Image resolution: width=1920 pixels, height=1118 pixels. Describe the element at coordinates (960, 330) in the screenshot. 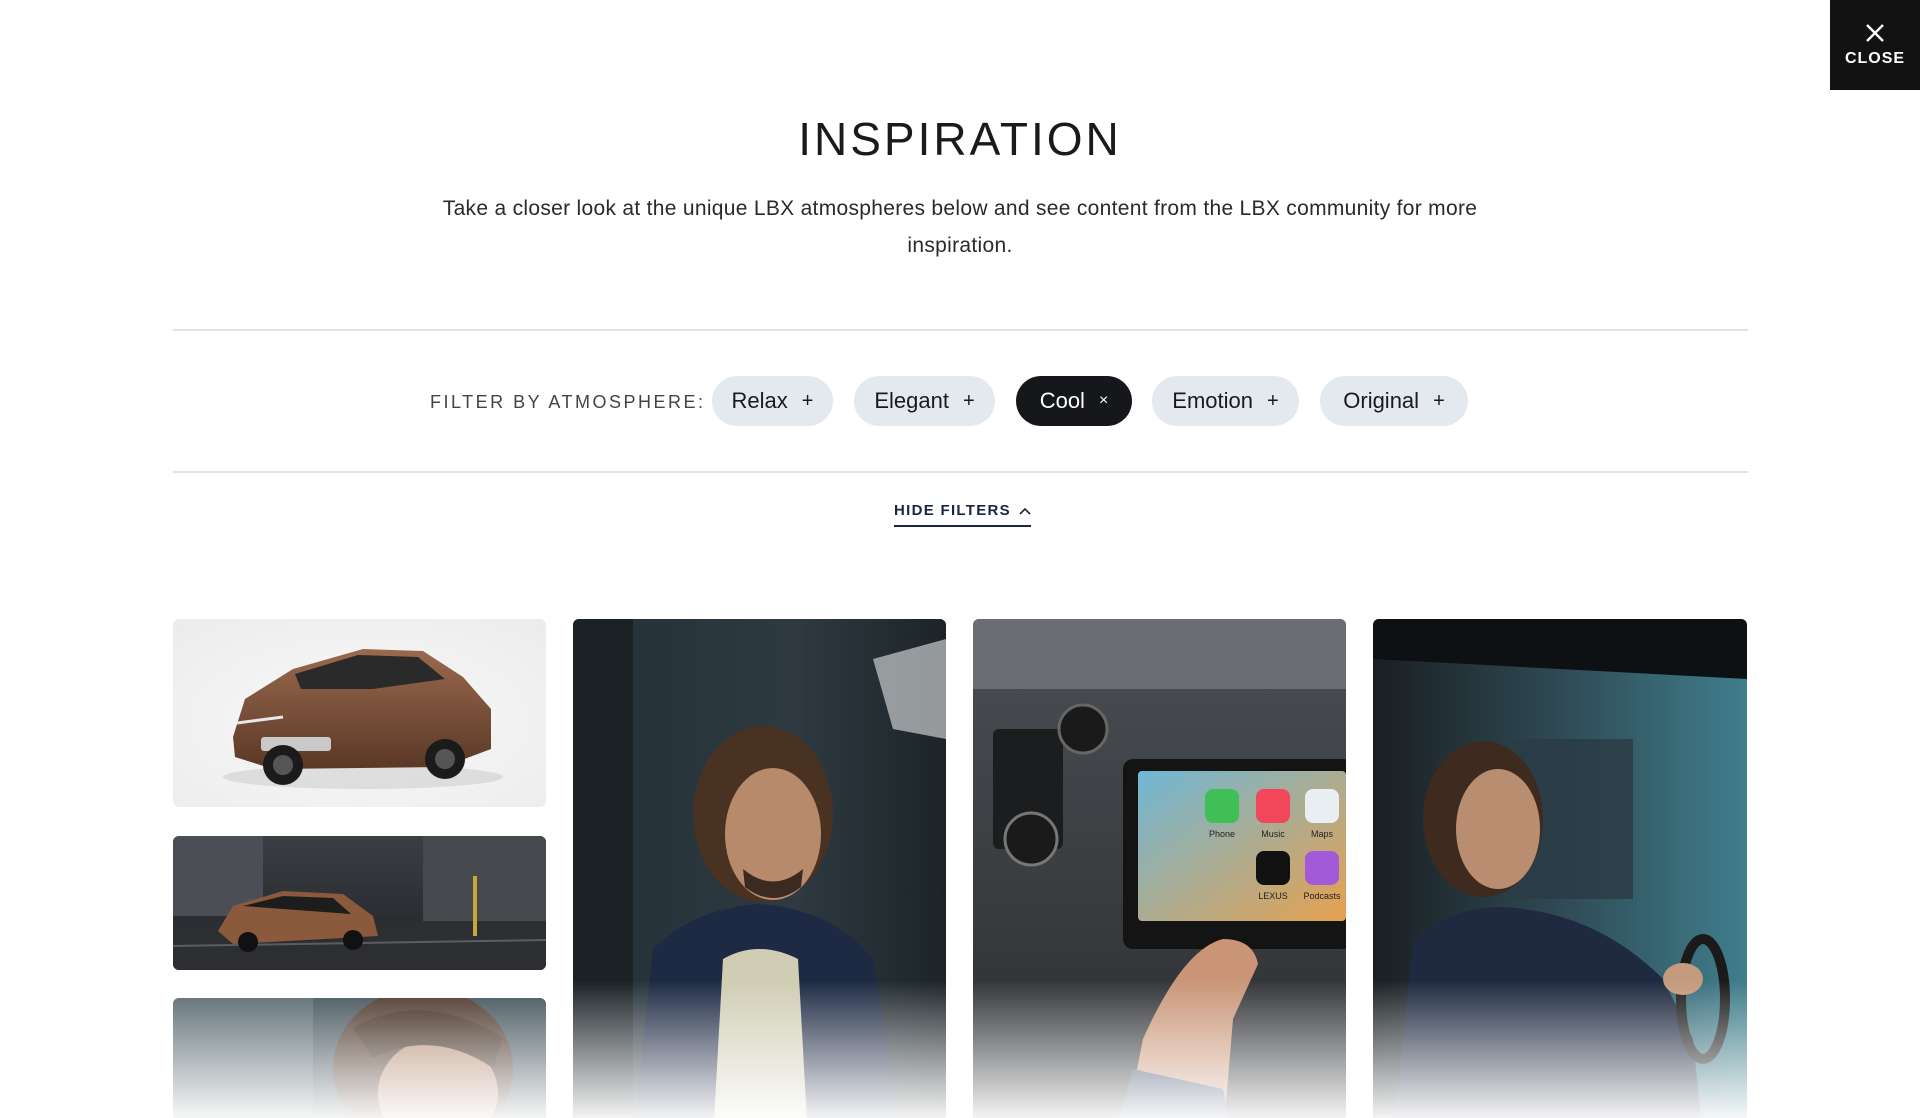

I see `top-divider` at that location.